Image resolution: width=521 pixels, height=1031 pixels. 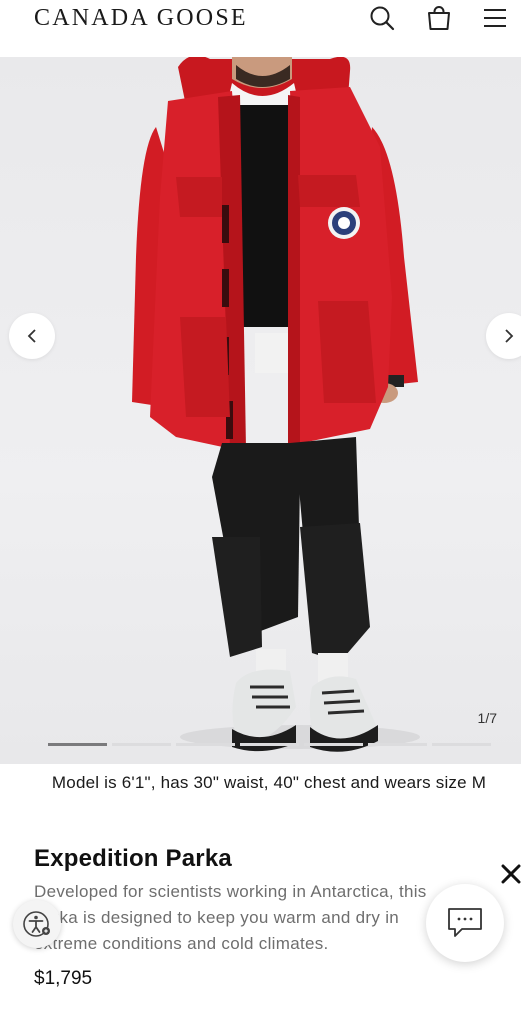 What do you see at coordinates (495, 18) in the screenshot?
I see `menu-icon` at bounding box center [495, 18].